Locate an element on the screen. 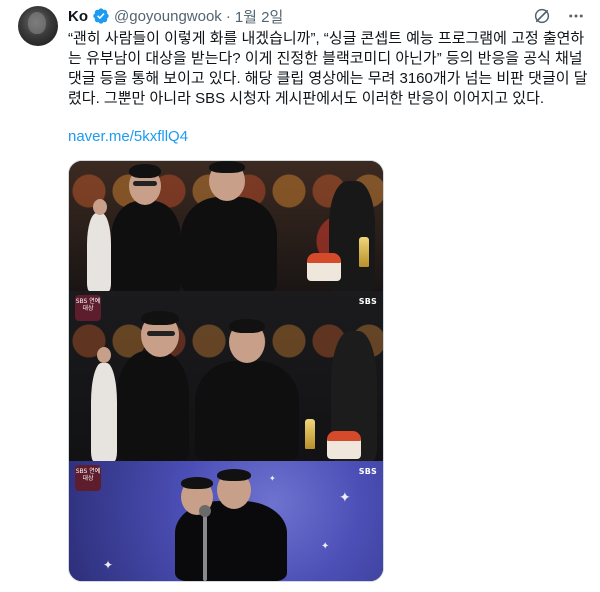  tweet-header: Ko @goyoungwook · 1월 2일 is located at coordinates (175, 16).